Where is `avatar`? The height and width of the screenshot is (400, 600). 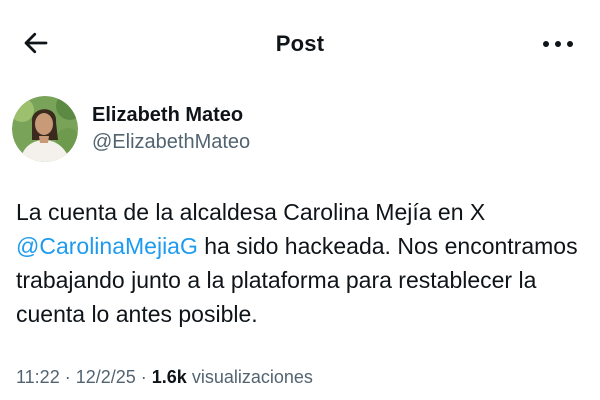 avatar is located at coordinates (45, 129).